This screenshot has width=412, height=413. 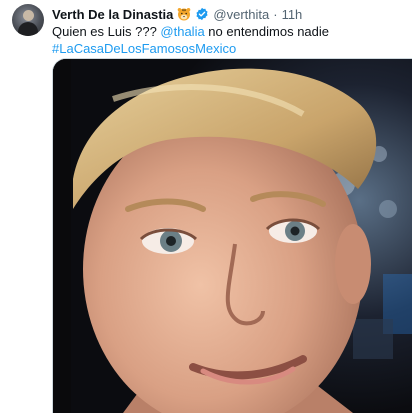 I want to click on verified-badge-icon, so click(x=202, y=14).